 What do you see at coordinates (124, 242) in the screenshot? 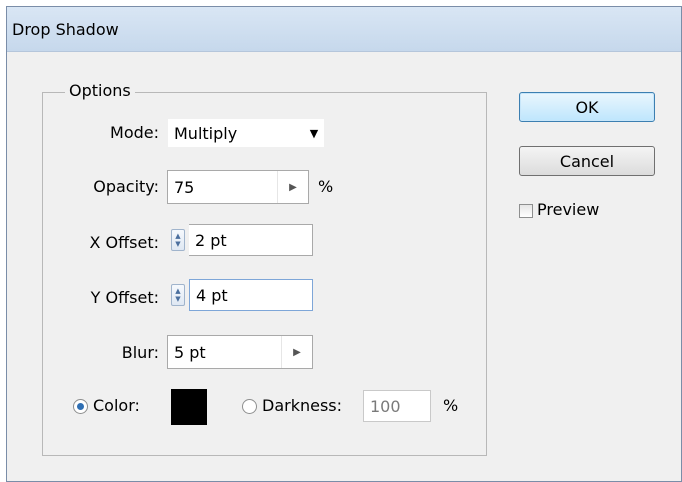
I see `x-offset-label: X Offset:` at bounding box center [124, 242].